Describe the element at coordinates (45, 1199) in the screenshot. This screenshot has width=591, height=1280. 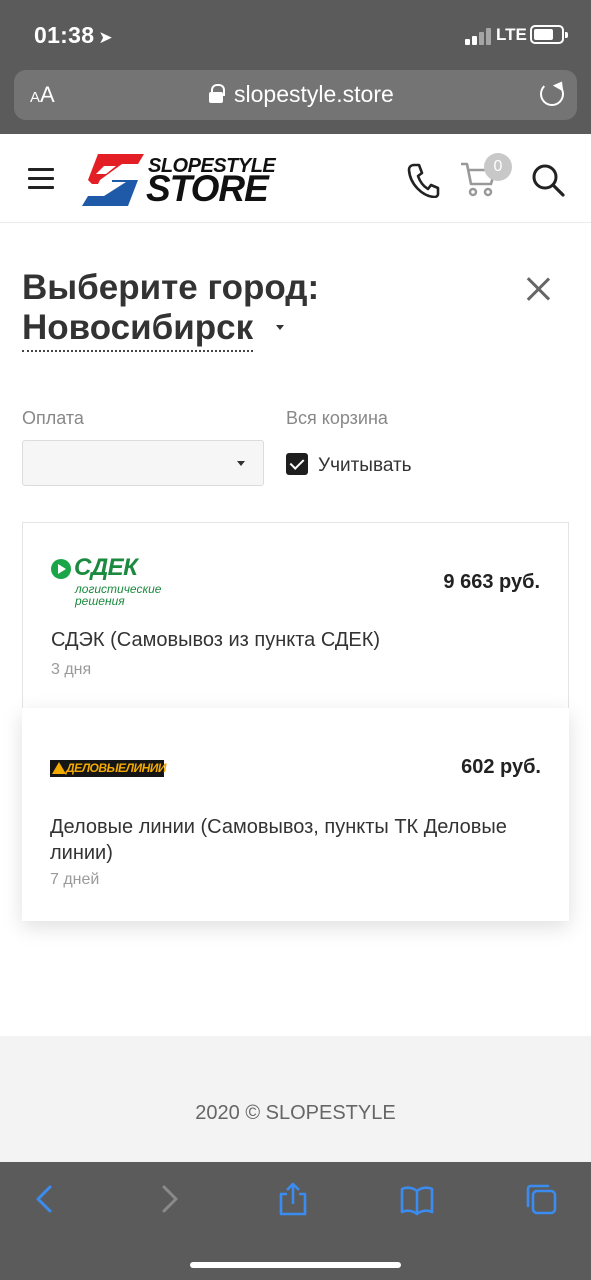
I see `back-icon` at that location.